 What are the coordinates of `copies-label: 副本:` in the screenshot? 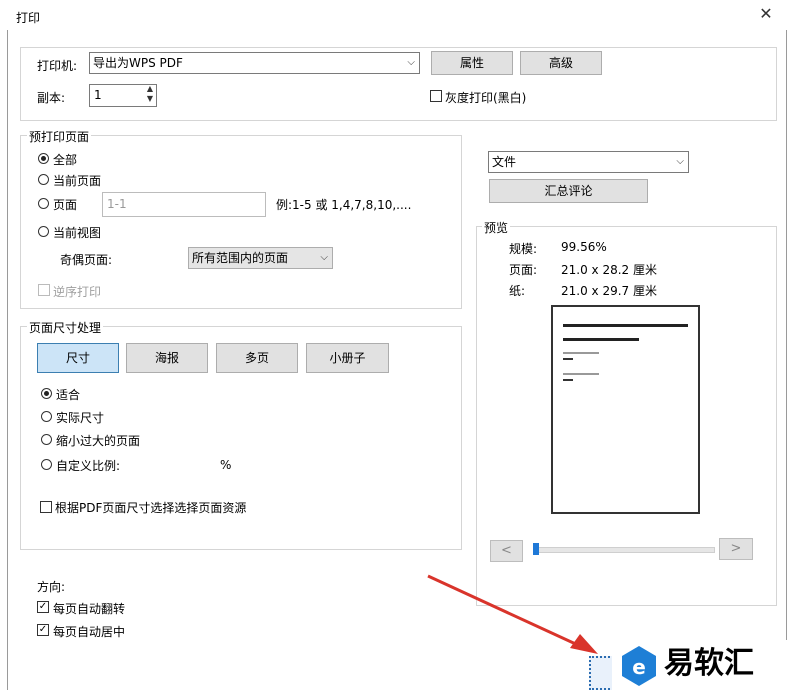 It's located at (51, 98).